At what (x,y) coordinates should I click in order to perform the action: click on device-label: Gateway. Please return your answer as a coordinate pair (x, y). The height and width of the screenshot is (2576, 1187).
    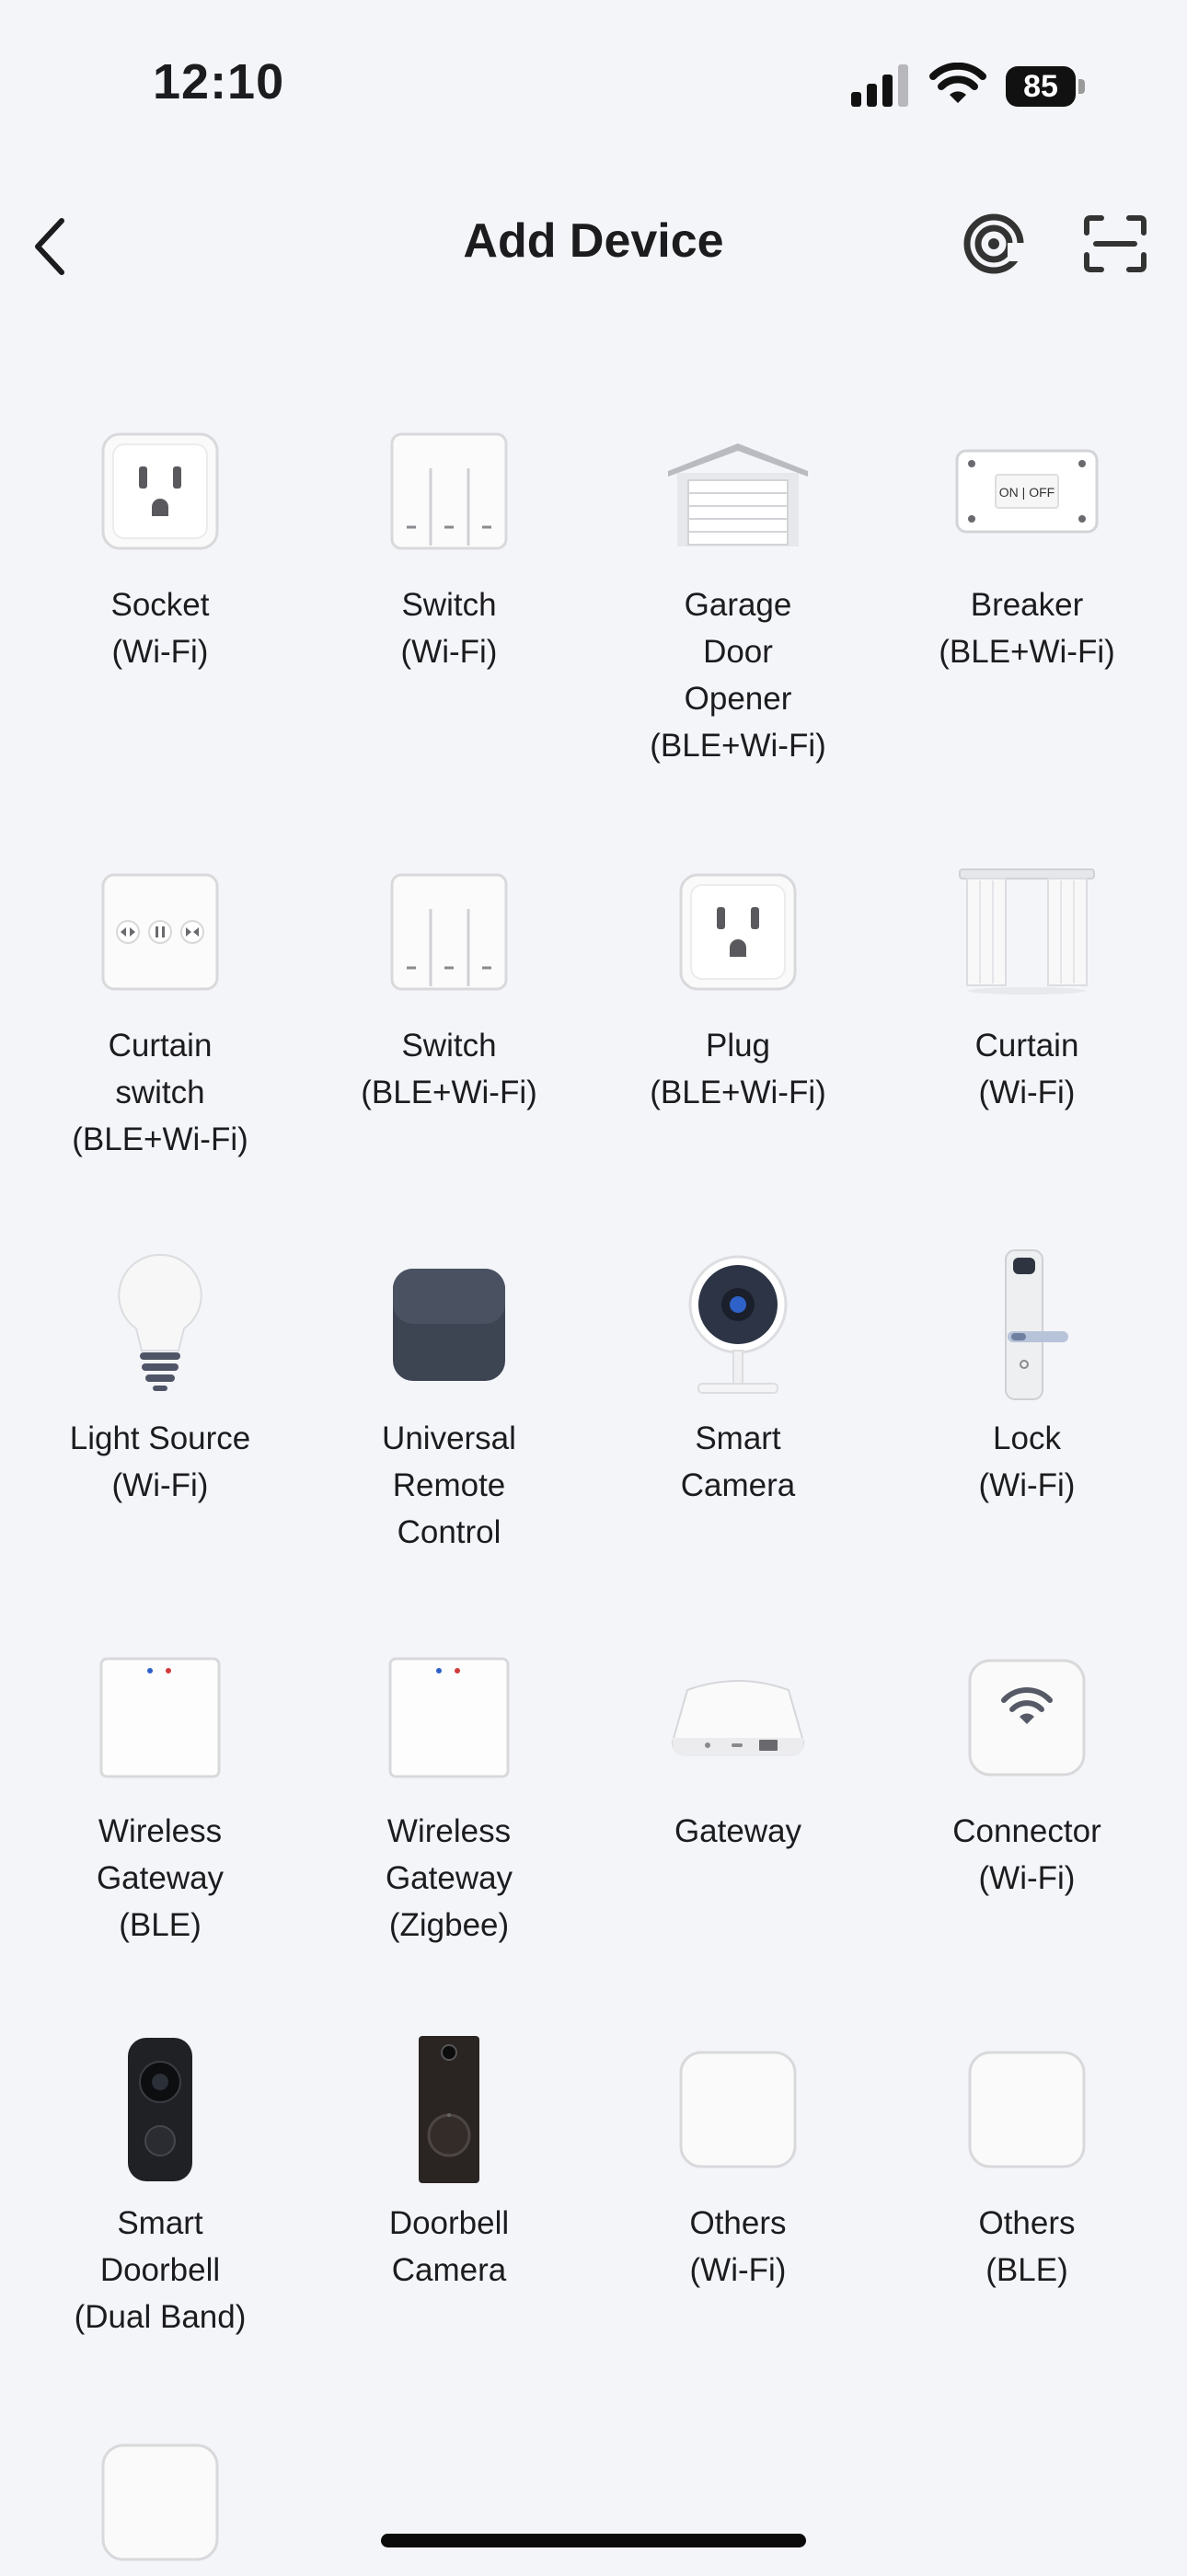
    Looking at the image, I should click on (738, 1831).